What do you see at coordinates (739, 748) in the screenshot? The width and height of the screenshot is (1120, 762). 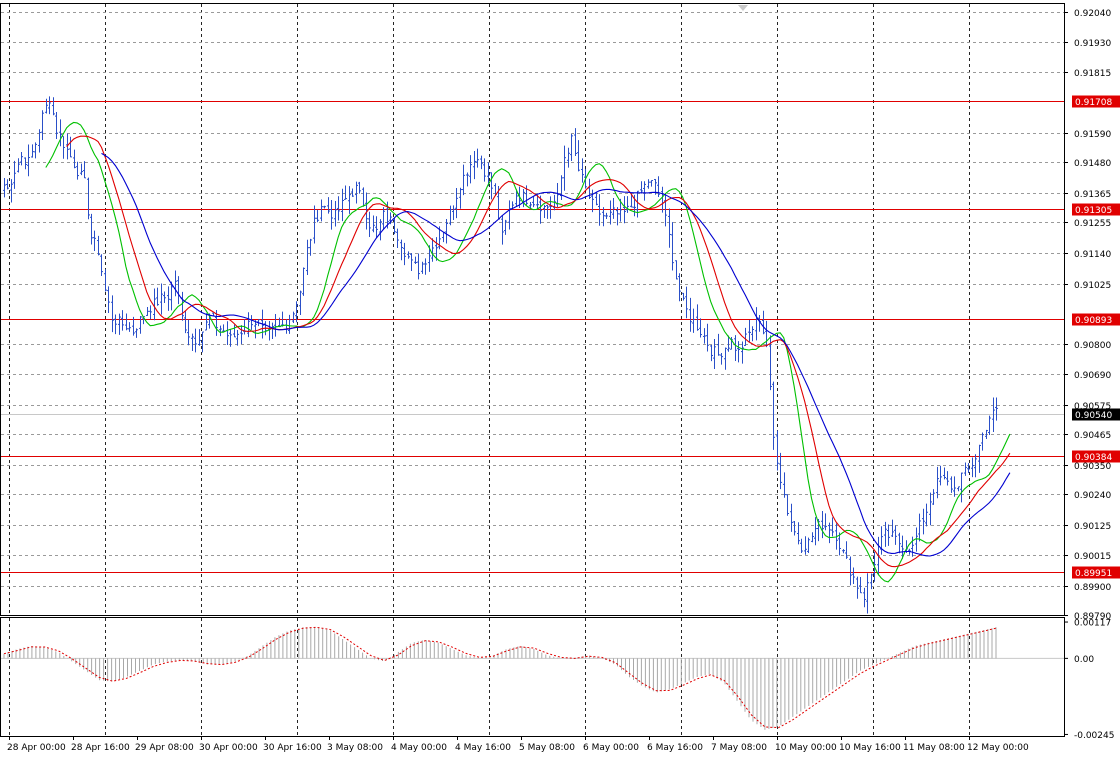 I see `time-label: 7 May 08:00` at bounding box center [739, 748].